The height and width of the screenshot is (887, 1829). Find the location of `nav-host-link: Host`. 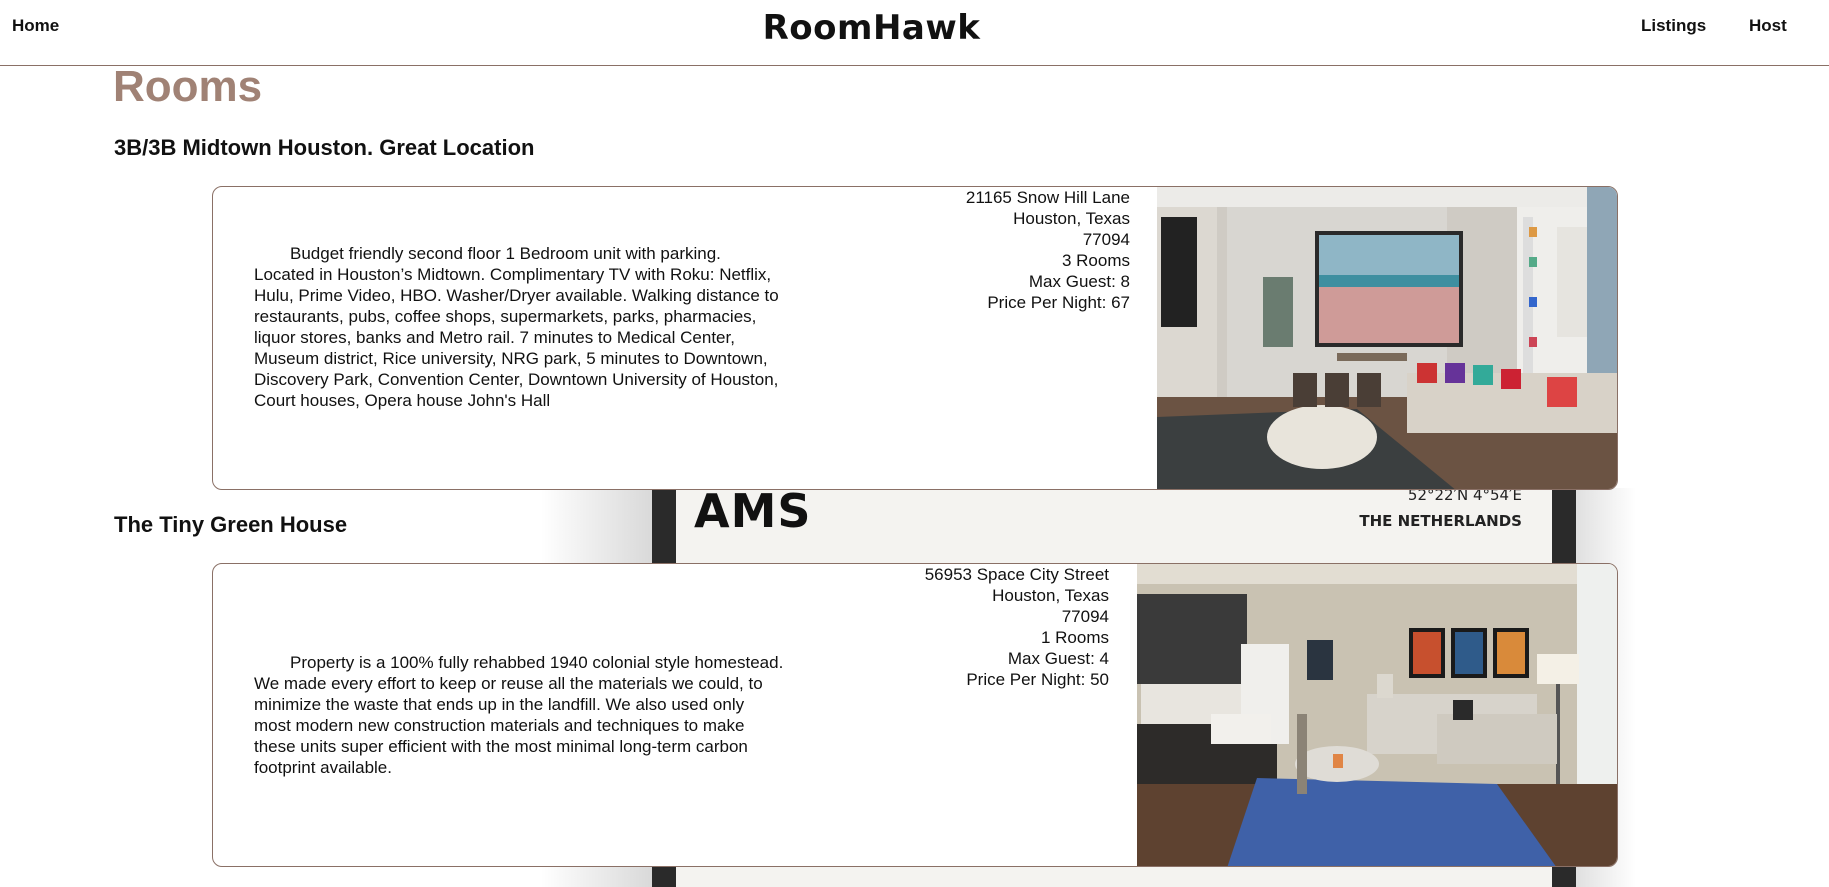

nav-host-link: Host is located at coordinates (1768, 26).